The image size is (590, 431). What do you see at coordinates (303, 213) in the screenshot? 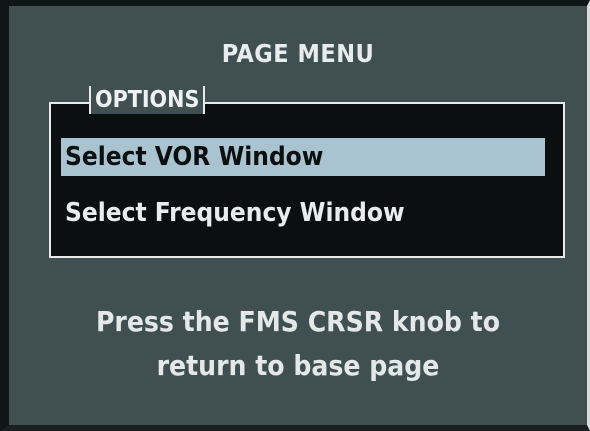
I see `menu-item-select-frequency-window: Select Frequency Window` at bounding box center [303, 213].